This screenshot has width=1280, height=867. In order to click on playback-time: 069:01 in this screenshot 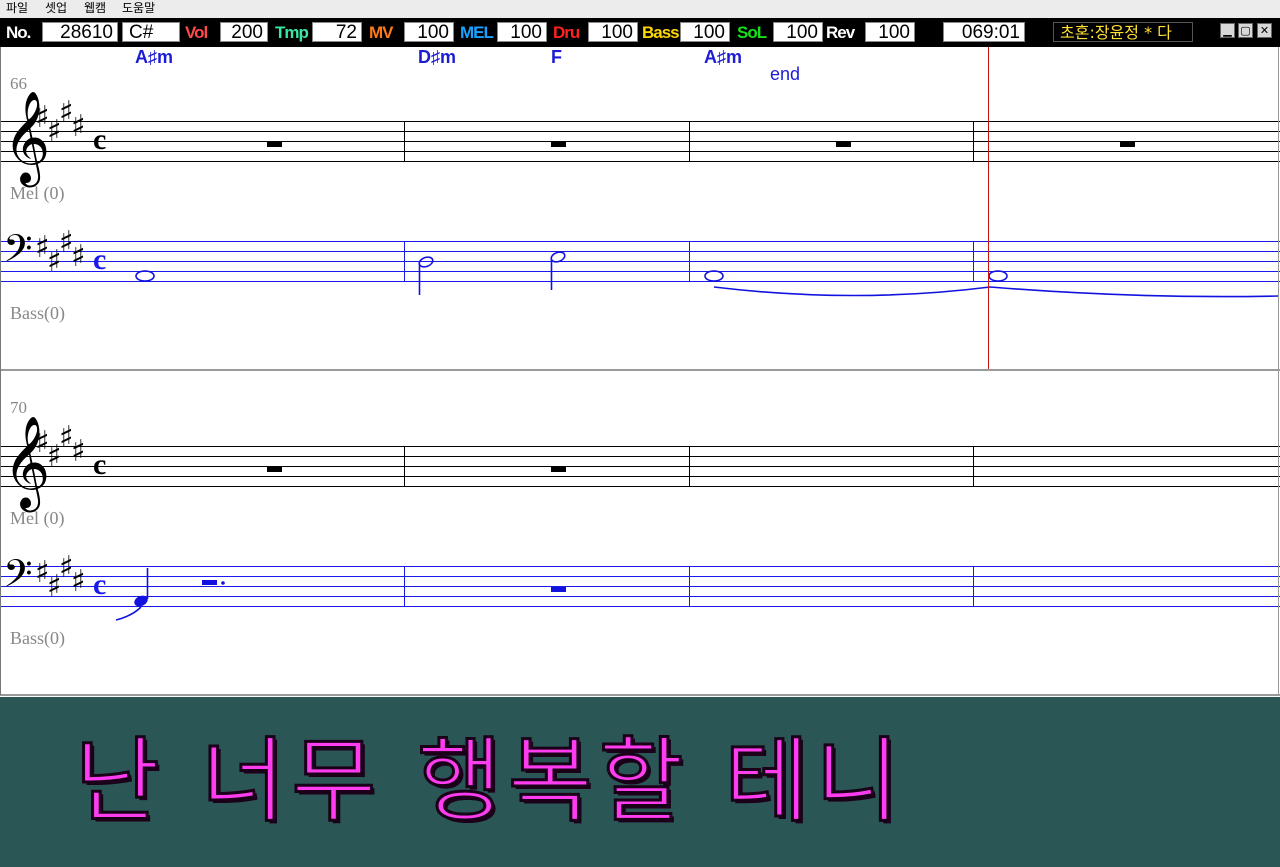, I will do `click(984, 32)`.